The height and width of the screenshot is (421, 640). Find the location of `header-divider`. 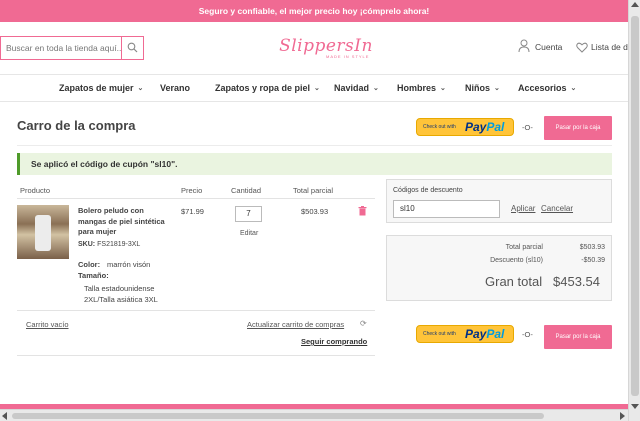

header-divider is located at coordinates (196, 198).